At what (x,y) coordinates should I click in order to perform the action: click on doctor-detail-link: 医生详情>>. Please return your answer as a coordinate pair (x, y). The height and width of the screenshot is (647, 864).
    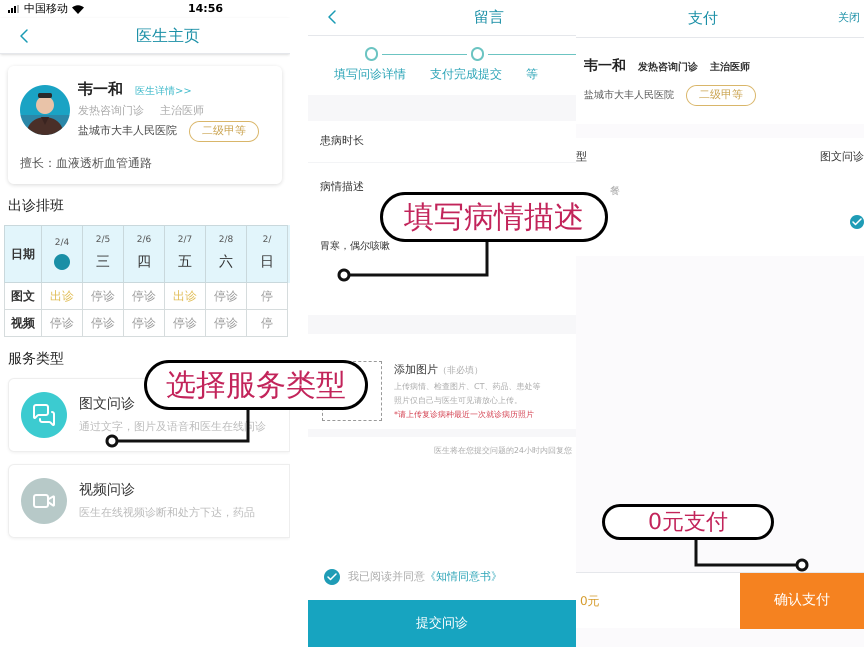
    Looking at the image, I should click on (163, 91).